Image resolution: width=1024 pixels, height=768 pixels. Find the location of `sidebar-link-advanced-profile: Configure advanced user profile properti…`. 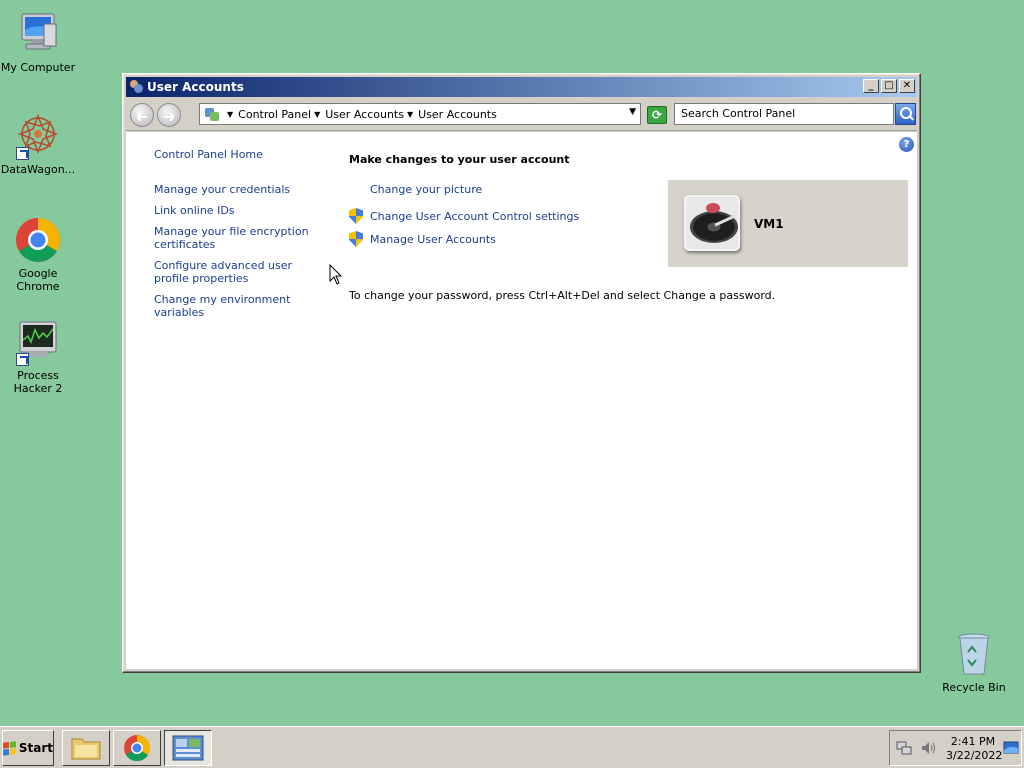

sidebar-link-advanced-profile: Configure advanced user profile properti… is located at coordinates (240, 272).